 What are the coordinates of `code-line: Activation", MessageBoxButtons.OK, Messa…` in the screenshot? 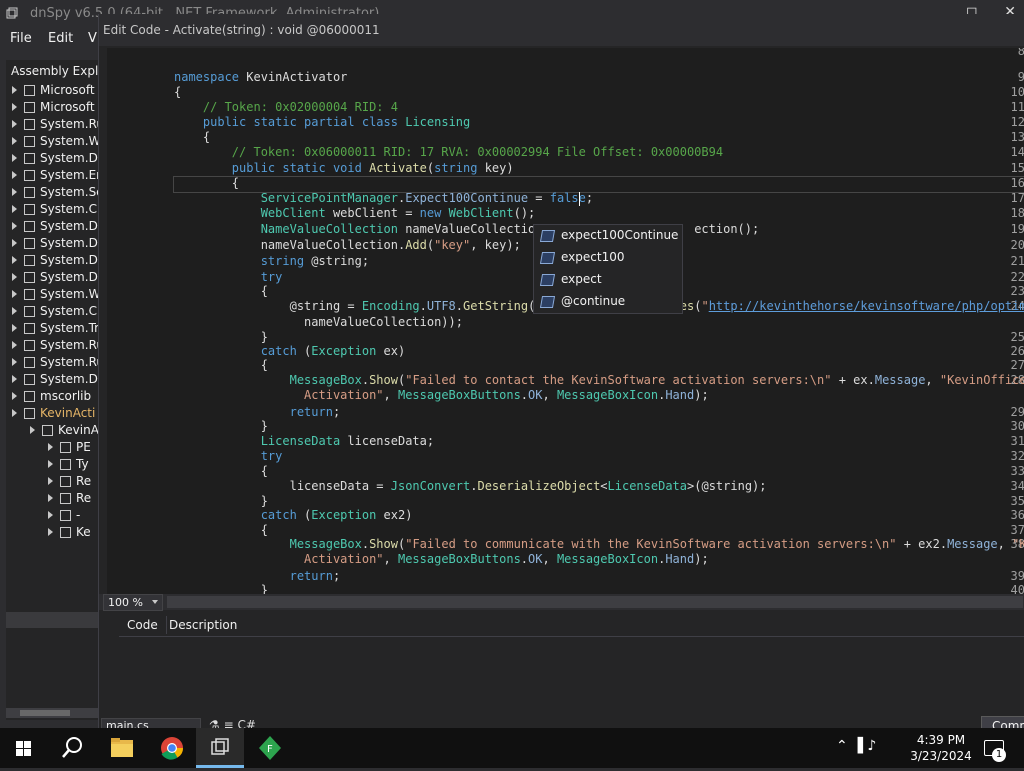 It's located at (441, 559).